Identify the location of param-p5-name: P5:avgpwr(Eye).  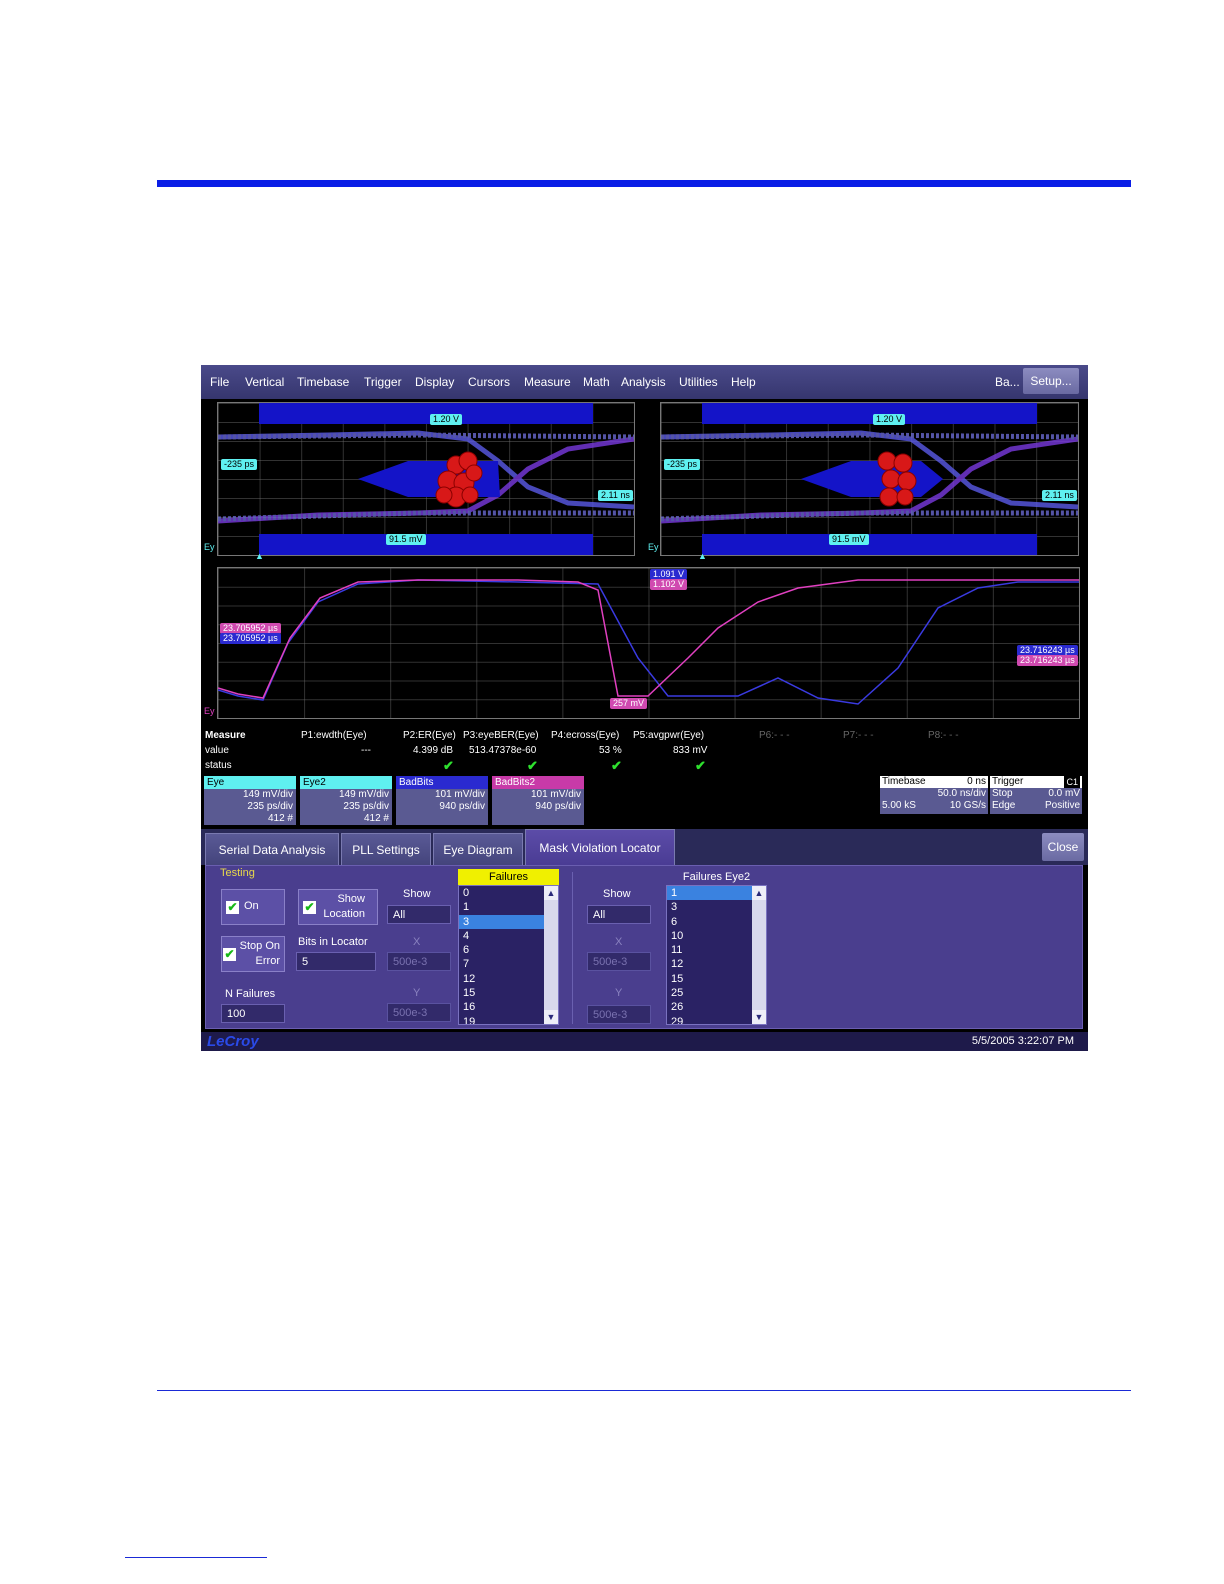
(668, 735).